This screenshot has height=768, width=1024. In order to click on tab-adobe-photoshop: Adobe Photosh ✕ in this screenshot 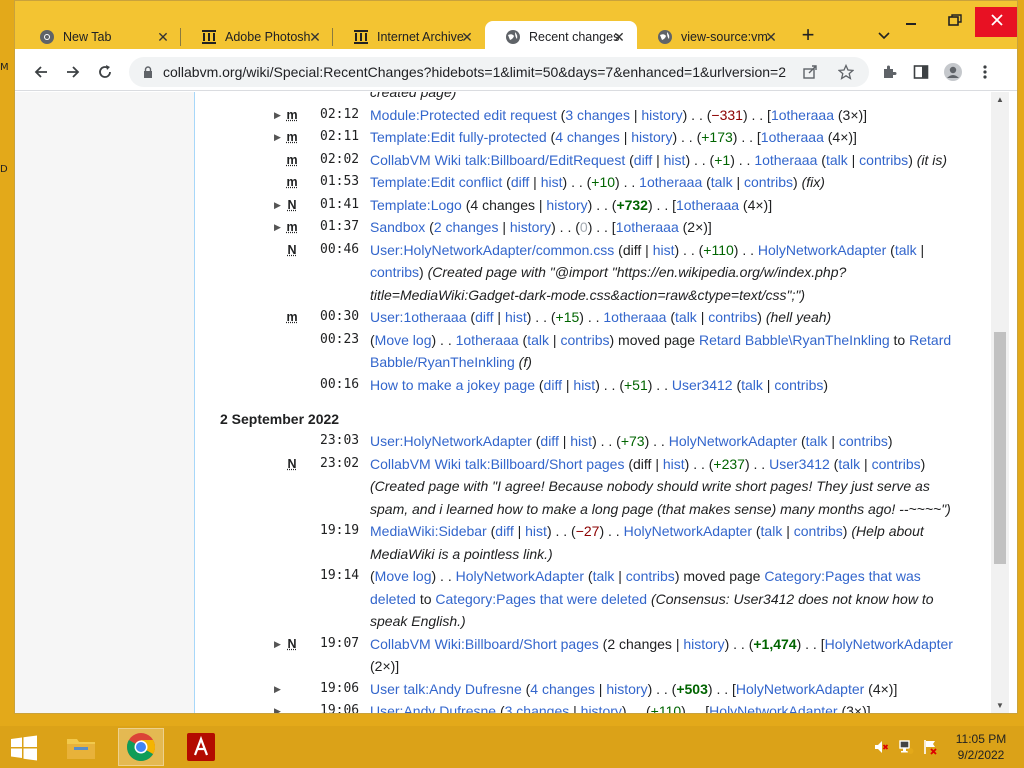, I will do `click(257, 37)`.